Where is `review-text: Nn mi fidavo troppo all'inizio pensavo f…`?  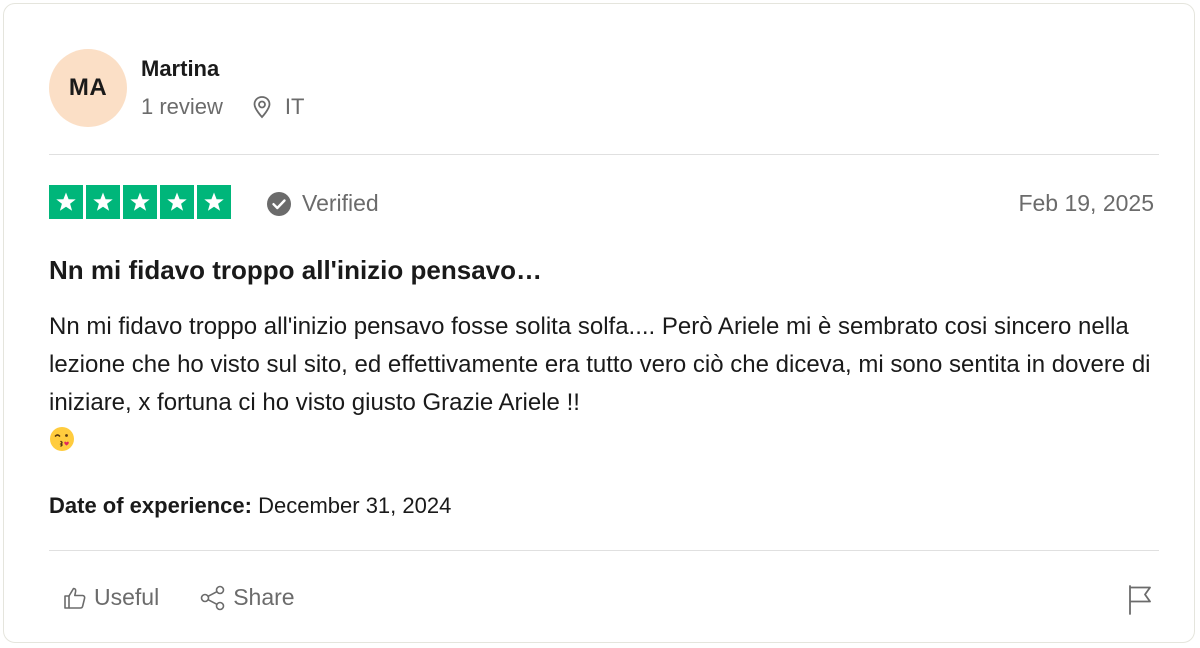 review-text: Nn mi fidavo troppo all'inizio pensavo f… is located at coordinates (600, 364).